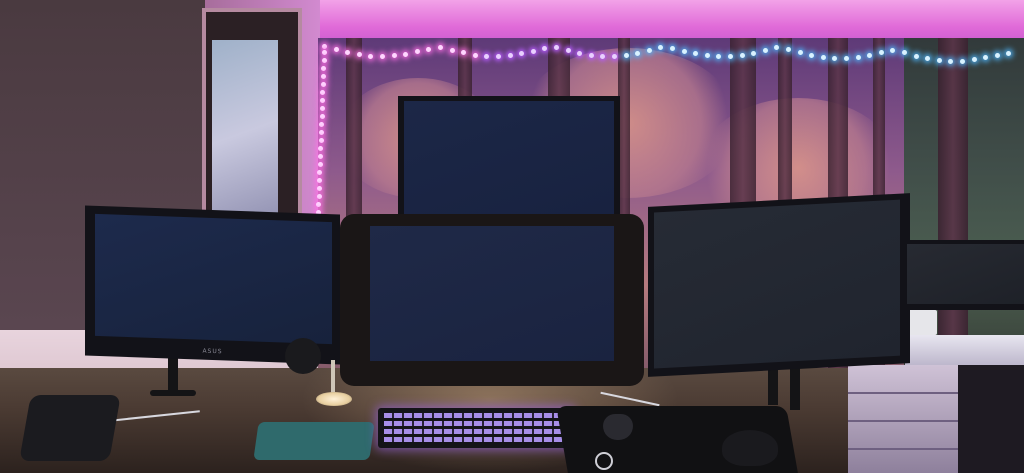 The height and width of the screenshot is (473, 1024). What do you see at coordinates (509, 157) in the screenshot?
I see `monitor-top-screen` at bounding box center [509, 157].